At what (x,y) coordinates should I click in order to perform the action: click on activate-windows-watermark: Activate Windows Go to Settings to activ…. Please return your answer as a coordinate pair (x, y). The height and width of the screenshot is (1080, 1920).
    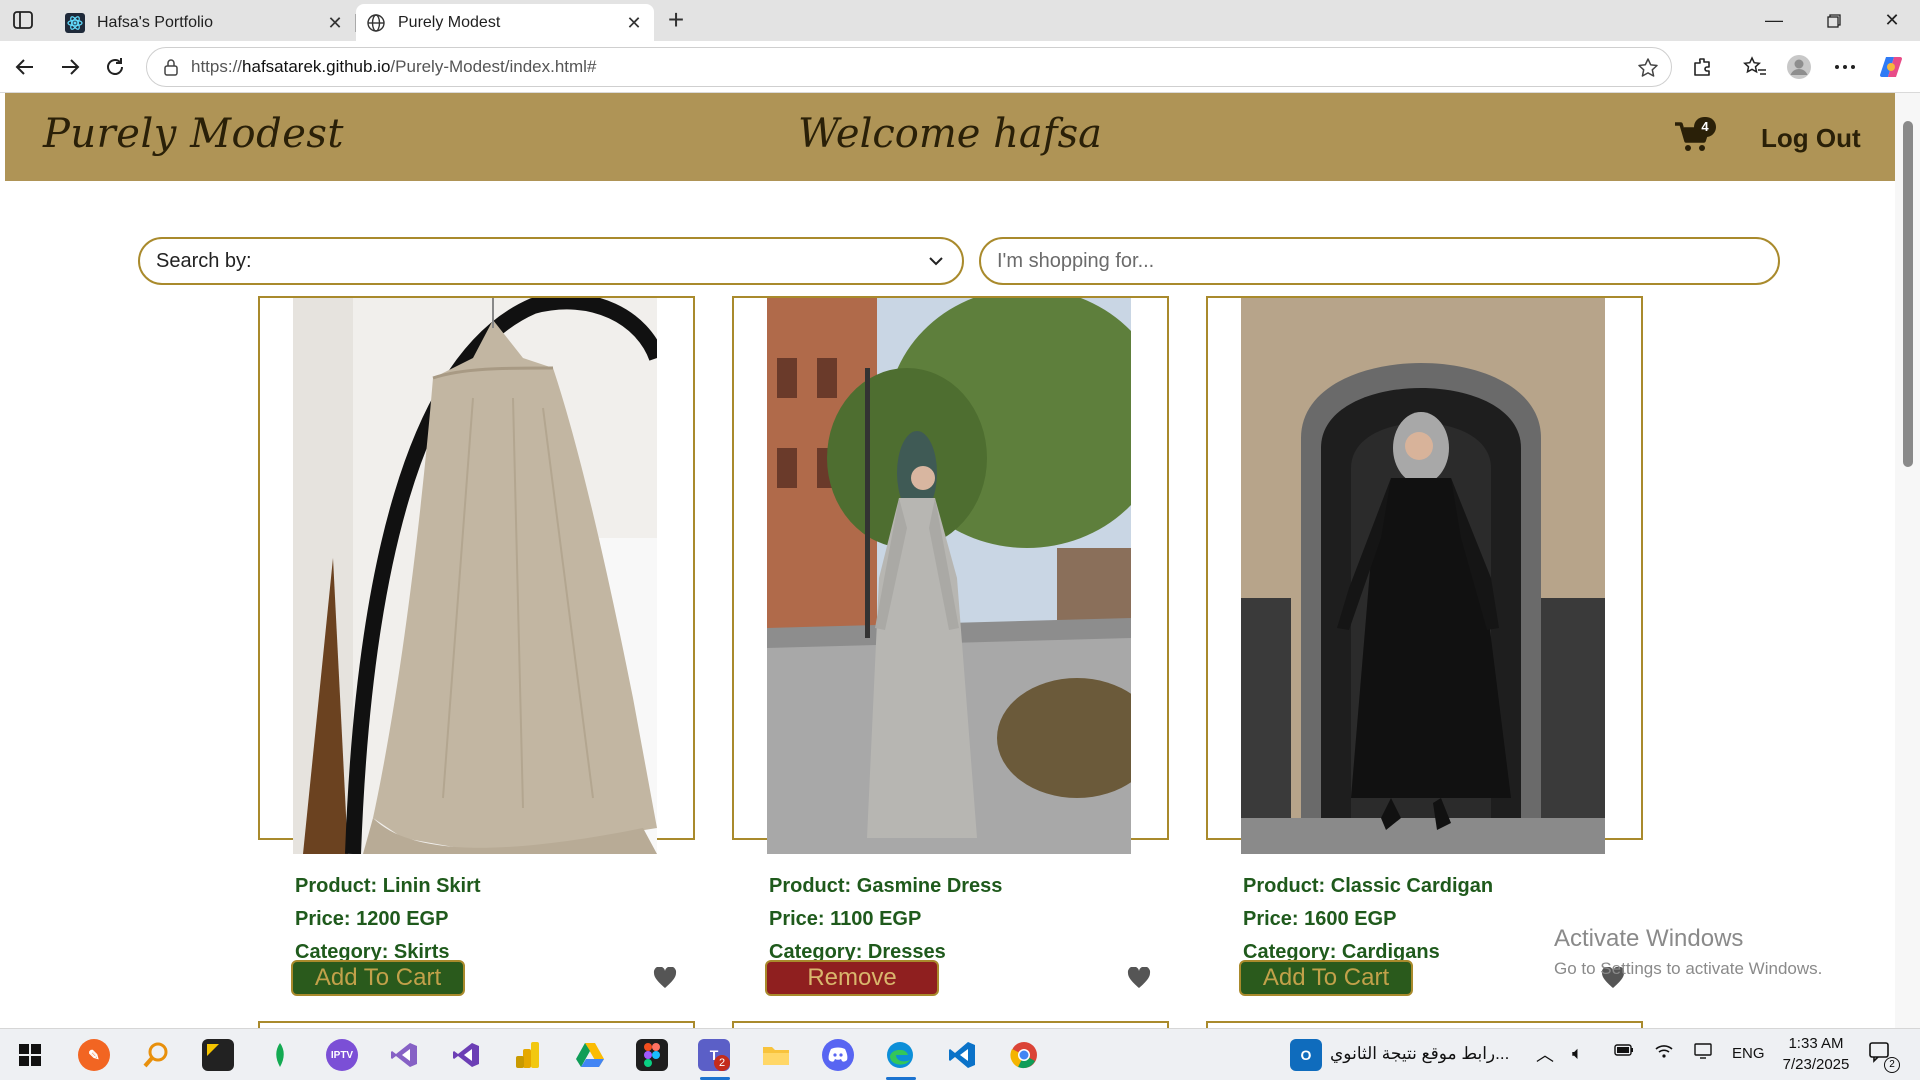
    Looking at the image, I should click on (1688, 952).